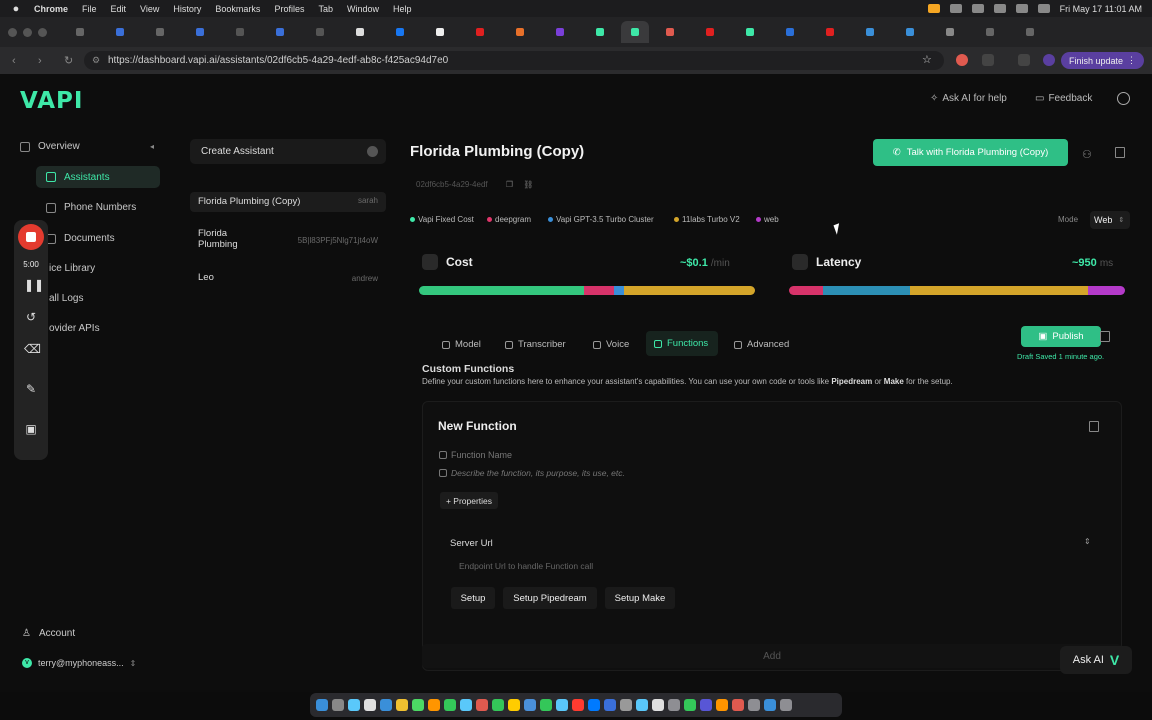 The width and height of the screenshot is (1152, 720). Describe the element at coordinates (288, 151) in the screenshot. I see `create-assistant-button: Create Assistant` at that location.